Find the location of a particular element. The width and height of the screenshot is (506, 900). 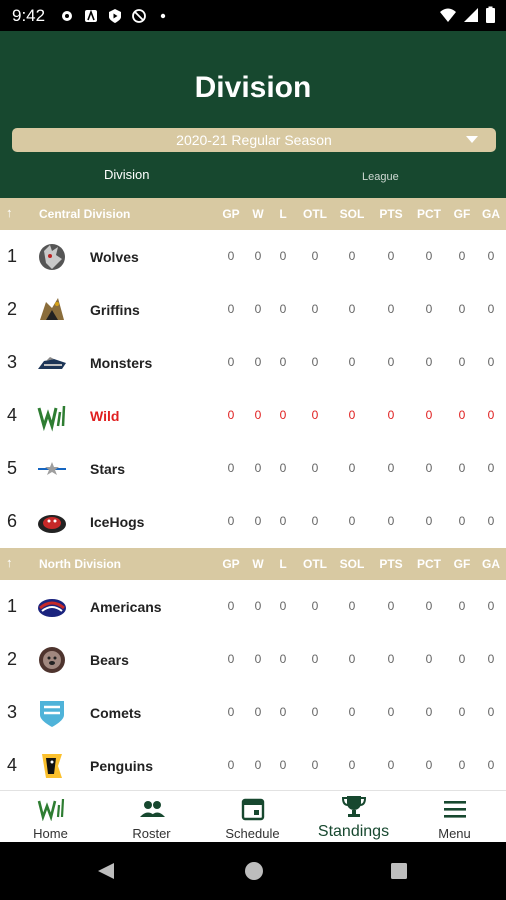

team-name: Monsters is located at coordinates (121, 363).